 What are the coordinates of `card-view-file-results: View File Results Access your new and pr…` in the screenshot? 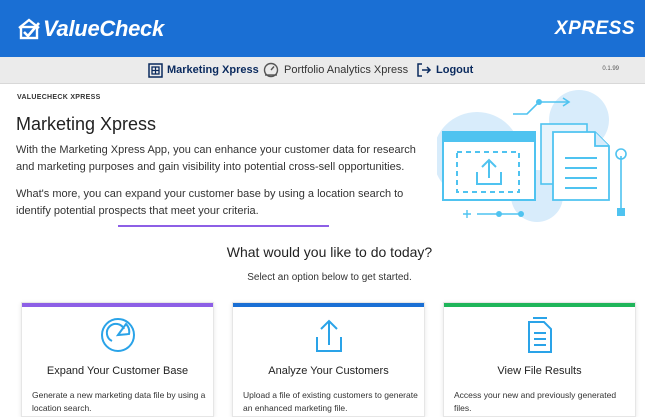 It's located at (539, 359).